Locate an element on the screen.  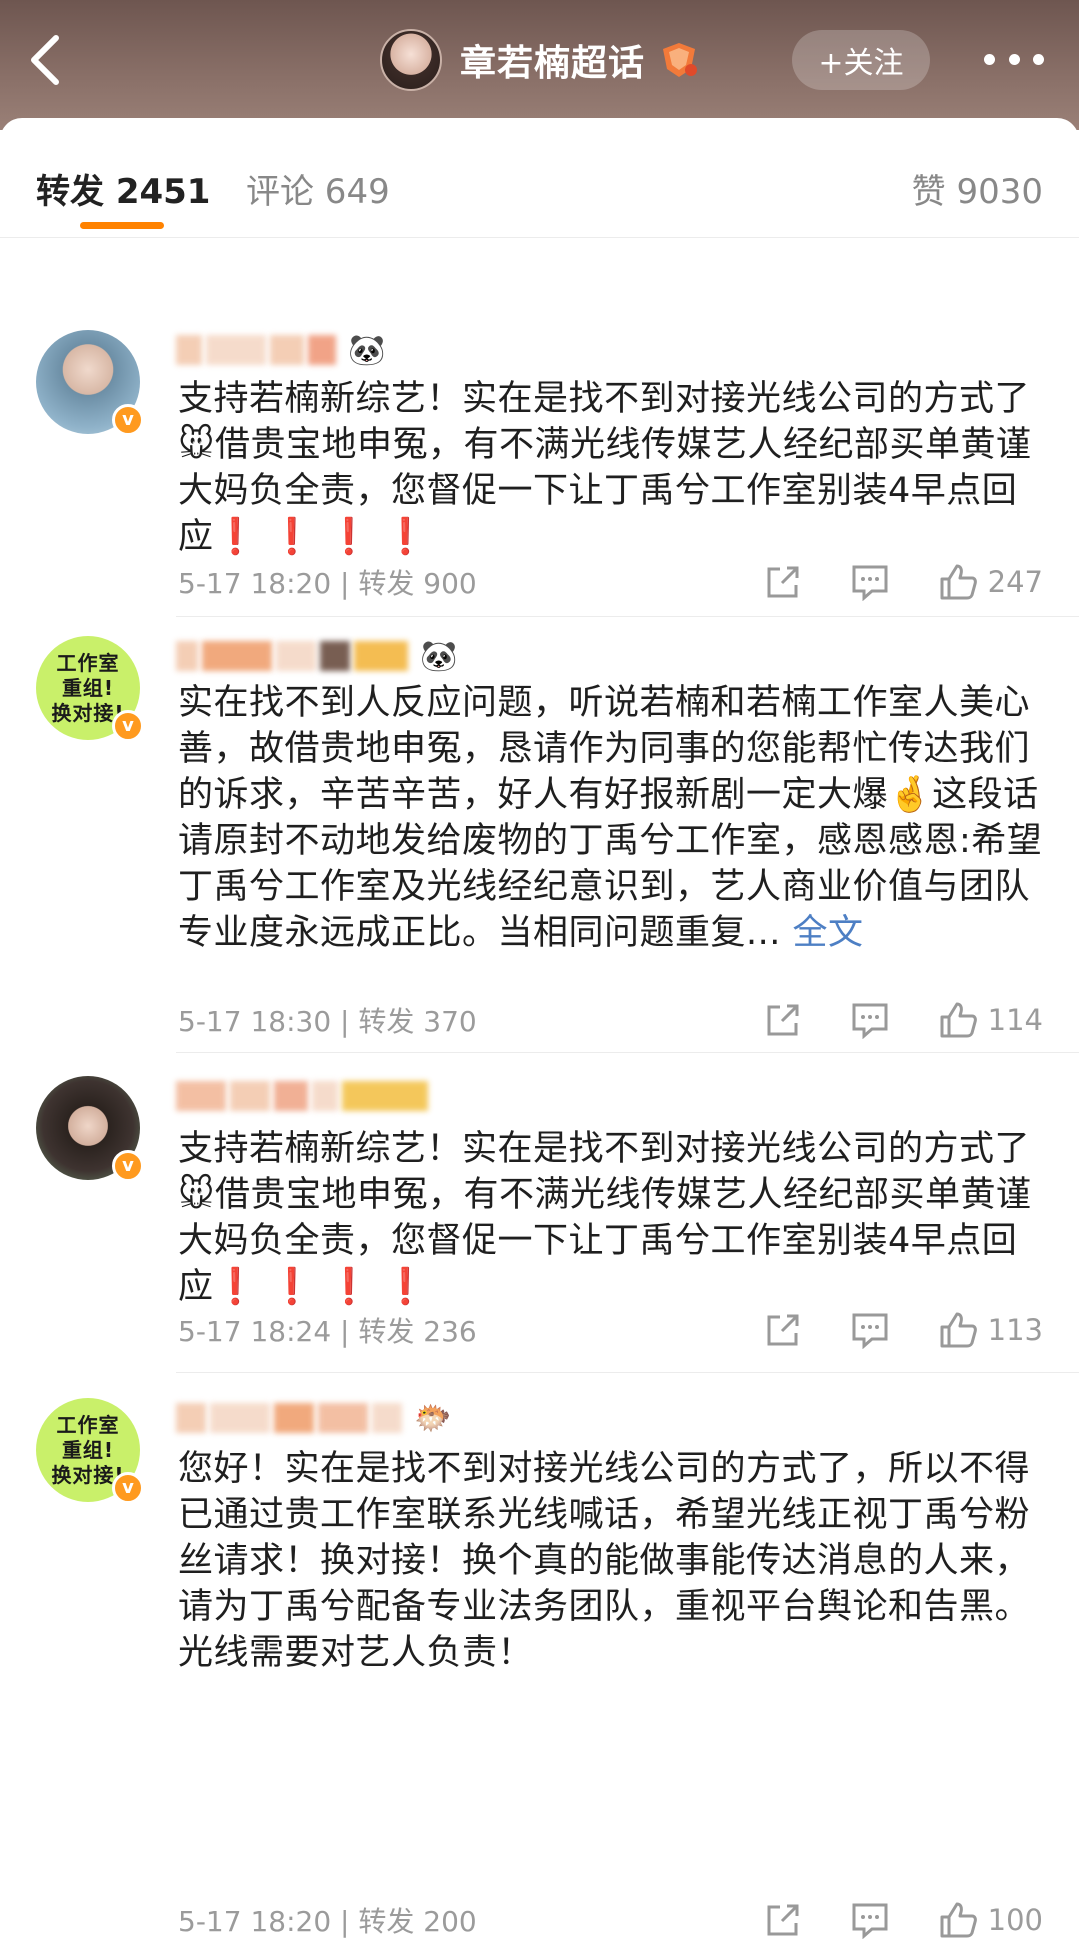
post-actions: 247 is located at coordinates (879, 582).